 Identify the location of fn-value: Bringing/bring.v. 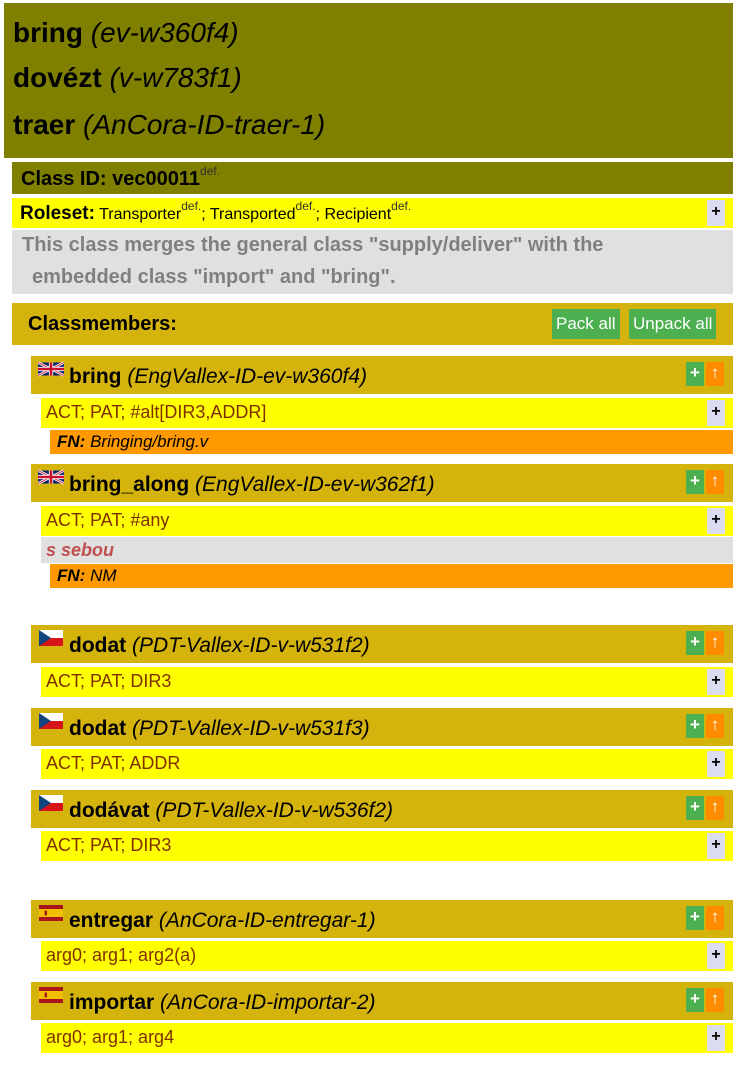
(149, 441).